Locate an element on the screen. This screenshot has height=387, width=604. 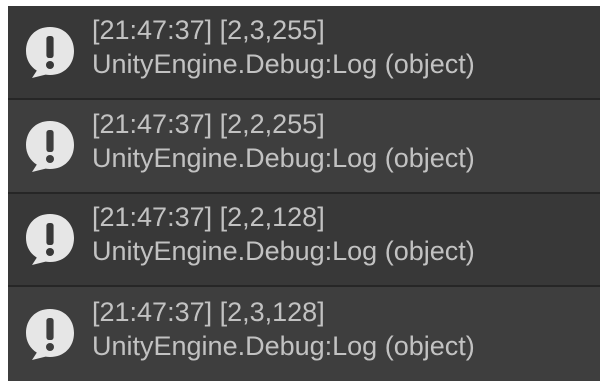
log-message: [21:47:37] [2,2,255] is located at coordinates (208, 123).